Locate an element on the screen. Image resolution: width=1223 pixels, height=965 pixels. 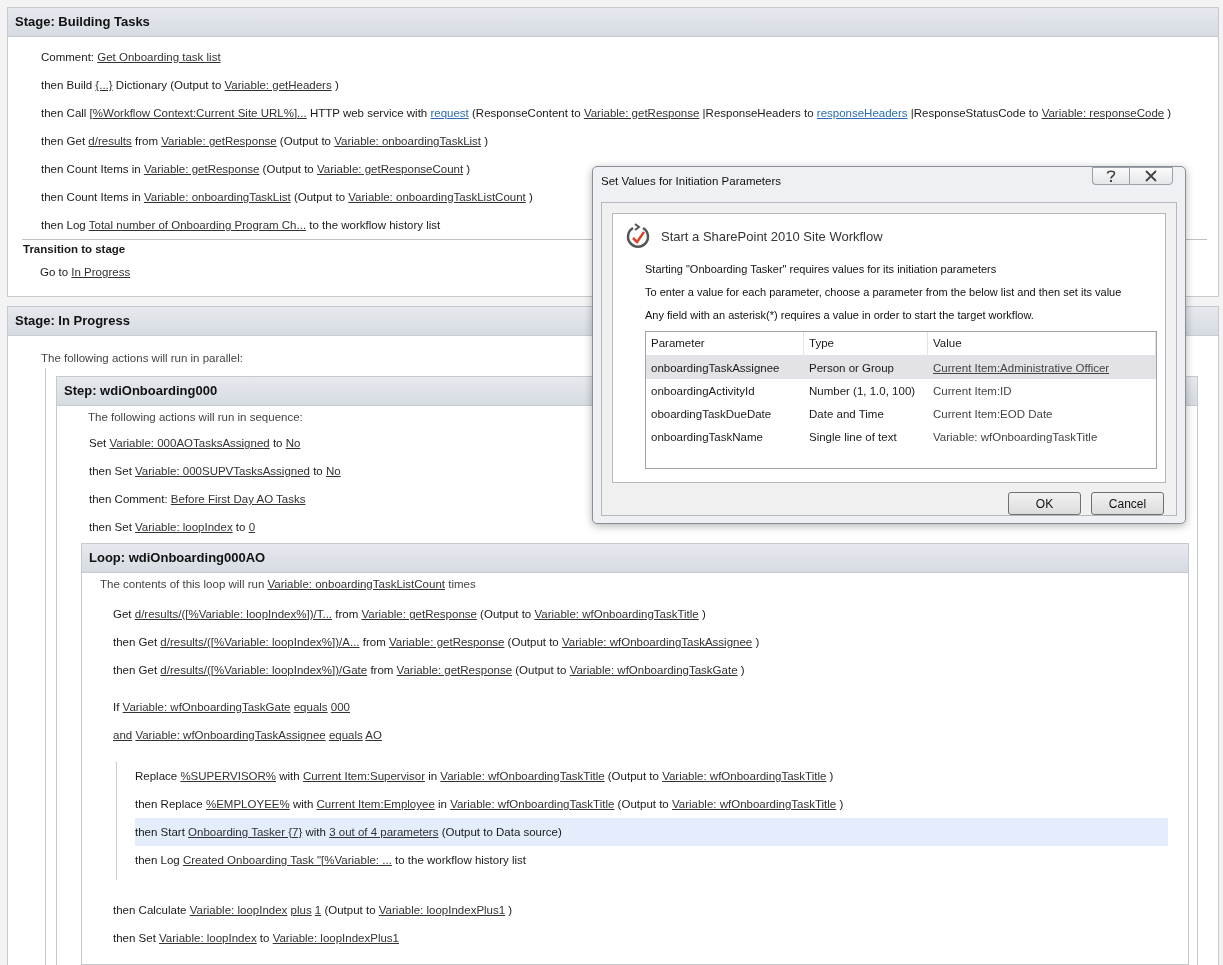
workflow-action: then Replace %EMPLOYEE% with Current Item:Employee in Variable: wfOnboardingTaskTitle (Output to Variable: wfOnboardingTaskTitle ) is located at coordinates (490, 804).